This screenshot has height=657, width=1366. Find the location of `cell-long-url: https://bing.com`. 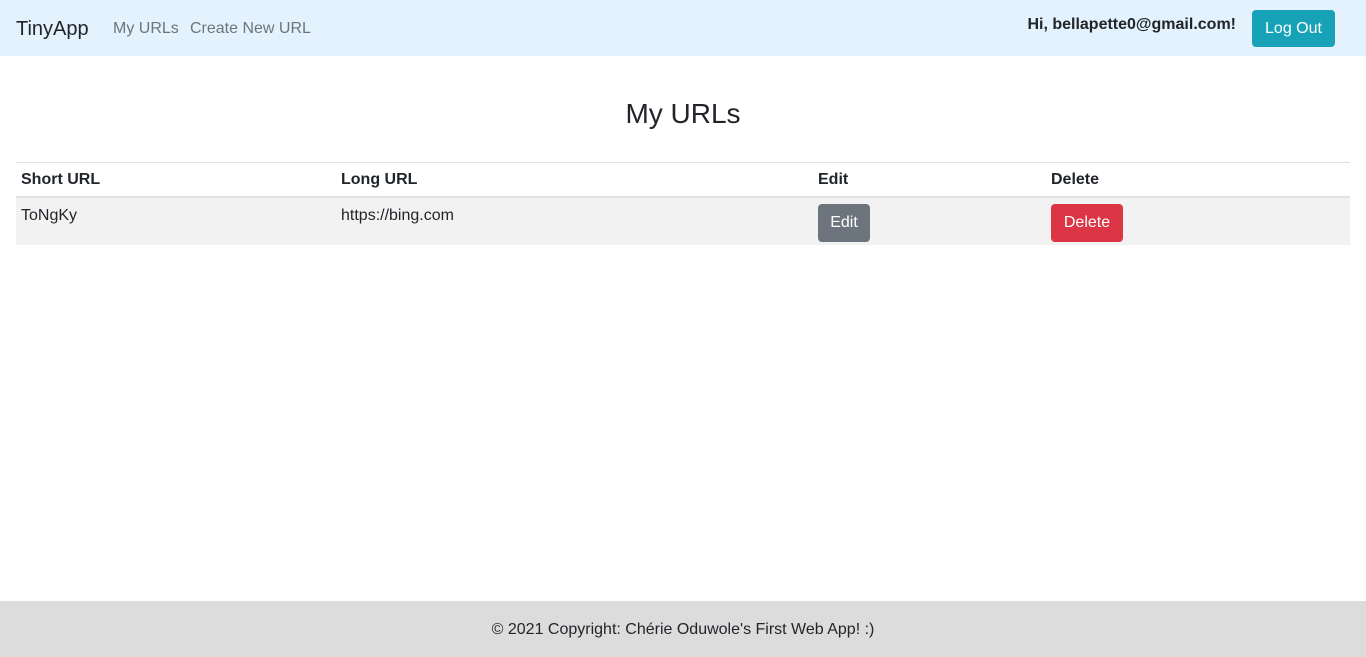

cell-long-url: https://bing.com is located at coordinates (574, 221).